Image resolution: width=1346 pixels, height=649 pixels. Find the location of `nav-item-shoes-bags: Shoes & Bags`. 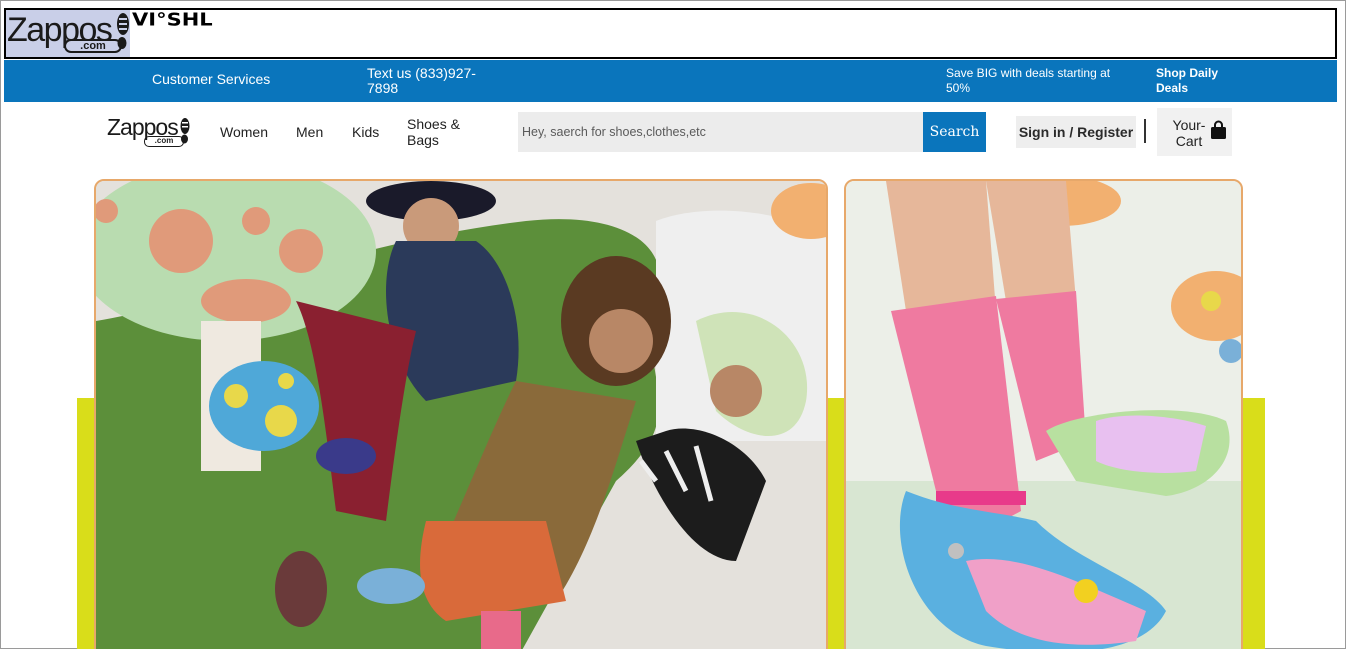

nav-item-shoes-bags: Shoes & Bags is located at coordinates (442, 132).